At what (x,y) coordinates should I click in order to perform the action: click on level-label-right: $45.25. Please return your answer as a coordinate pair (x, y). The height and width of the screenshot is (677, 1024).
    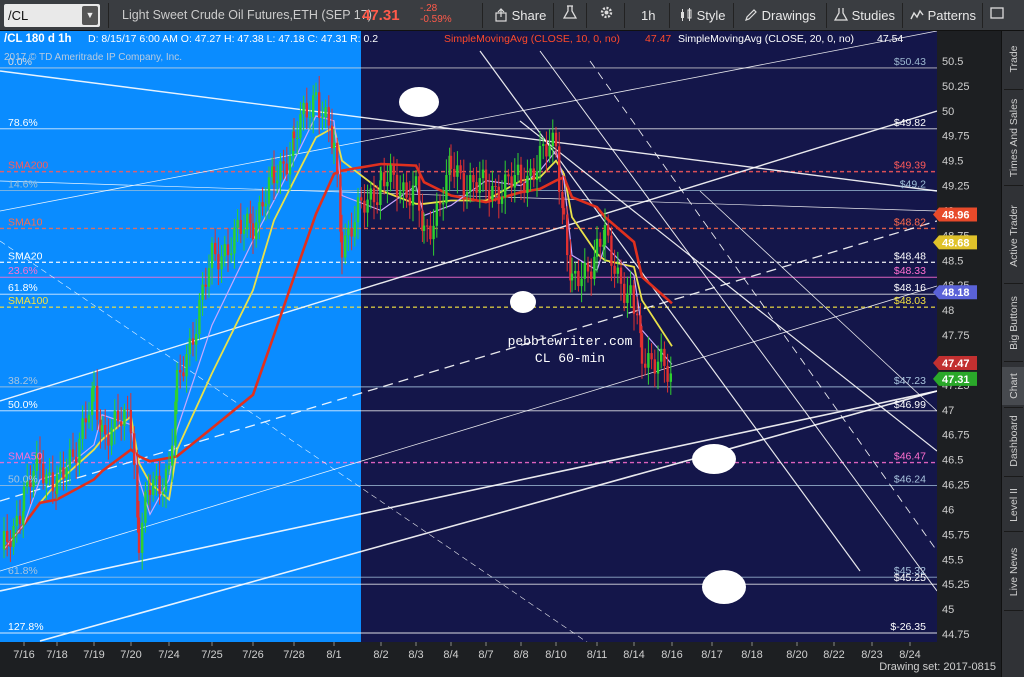
    Looking at the image, I should click on (910, 578).